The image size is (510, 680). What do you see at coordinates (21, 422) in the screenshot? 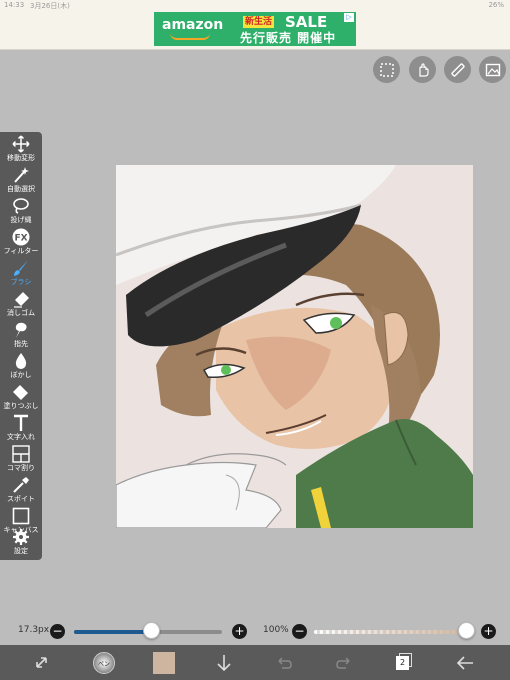
I see `text-t-icon` at bounding box center [21, 422].